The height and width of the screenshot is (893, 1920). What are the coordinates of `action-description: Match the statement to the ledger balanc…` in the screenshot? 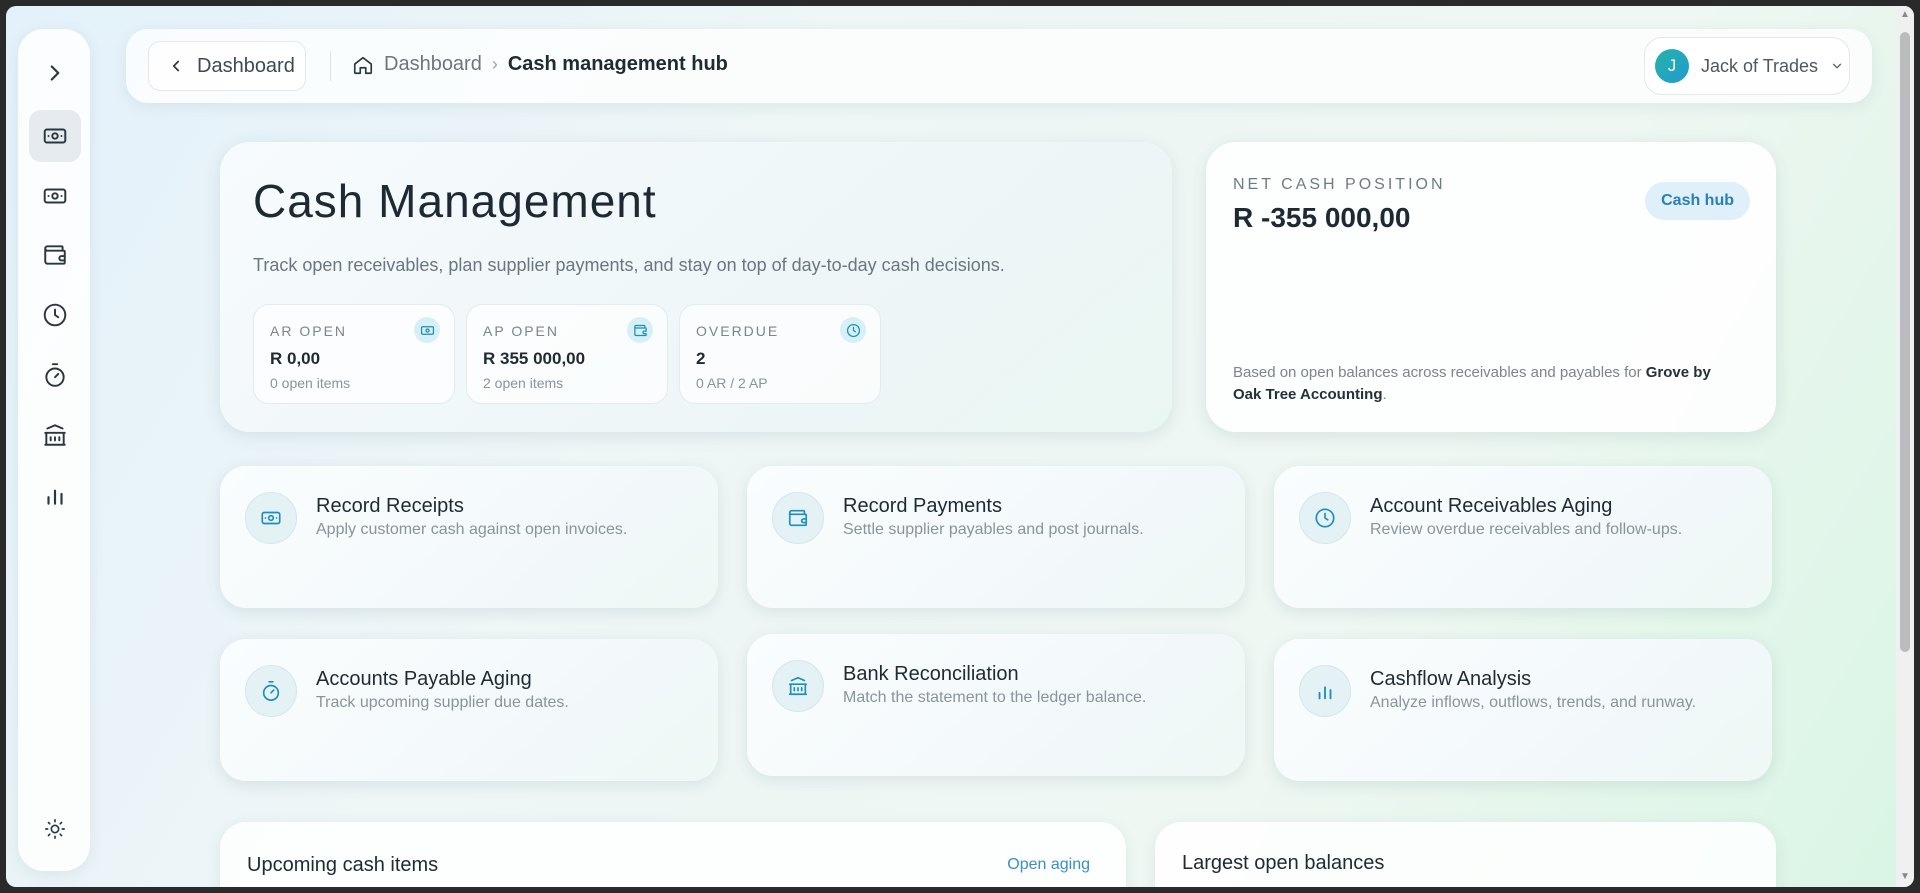 It's located at (995, 697).